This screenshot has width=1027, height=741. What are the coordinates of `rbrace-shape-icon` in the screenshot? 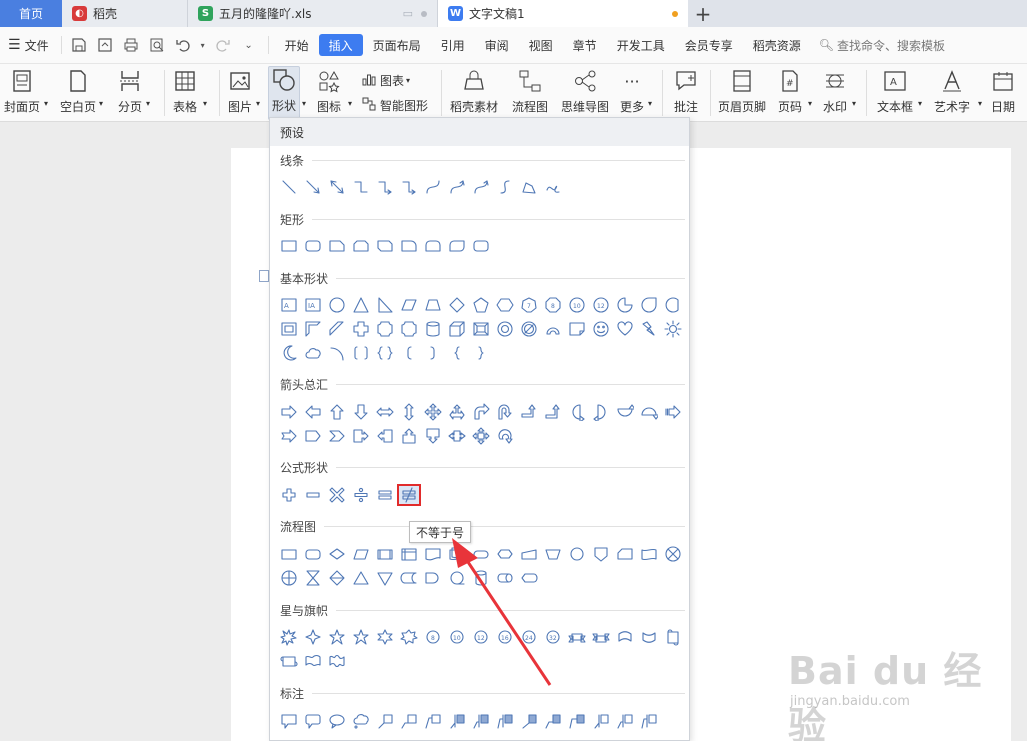 It's located at (481, 353).